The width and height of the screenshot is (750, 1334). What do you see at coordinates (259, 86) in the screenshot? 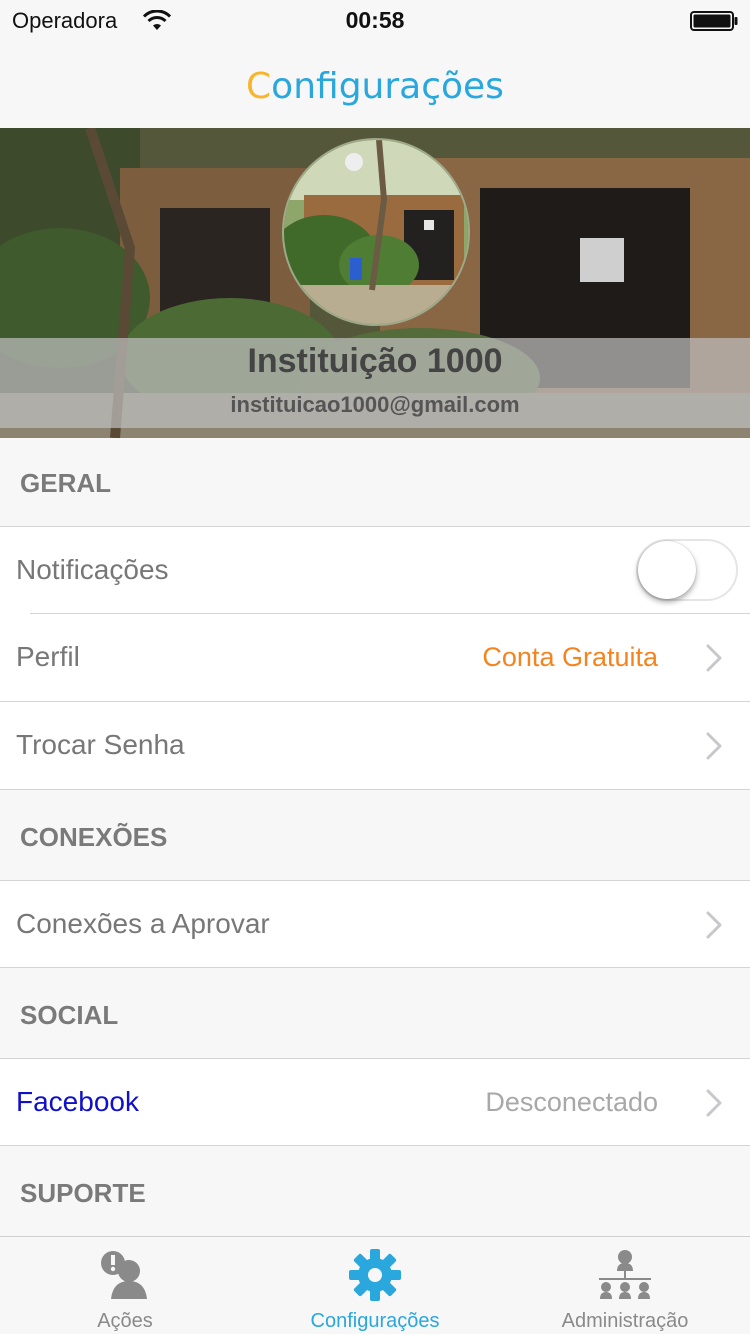
I see `page-title-initial: C` at bounding box center [259, 86].